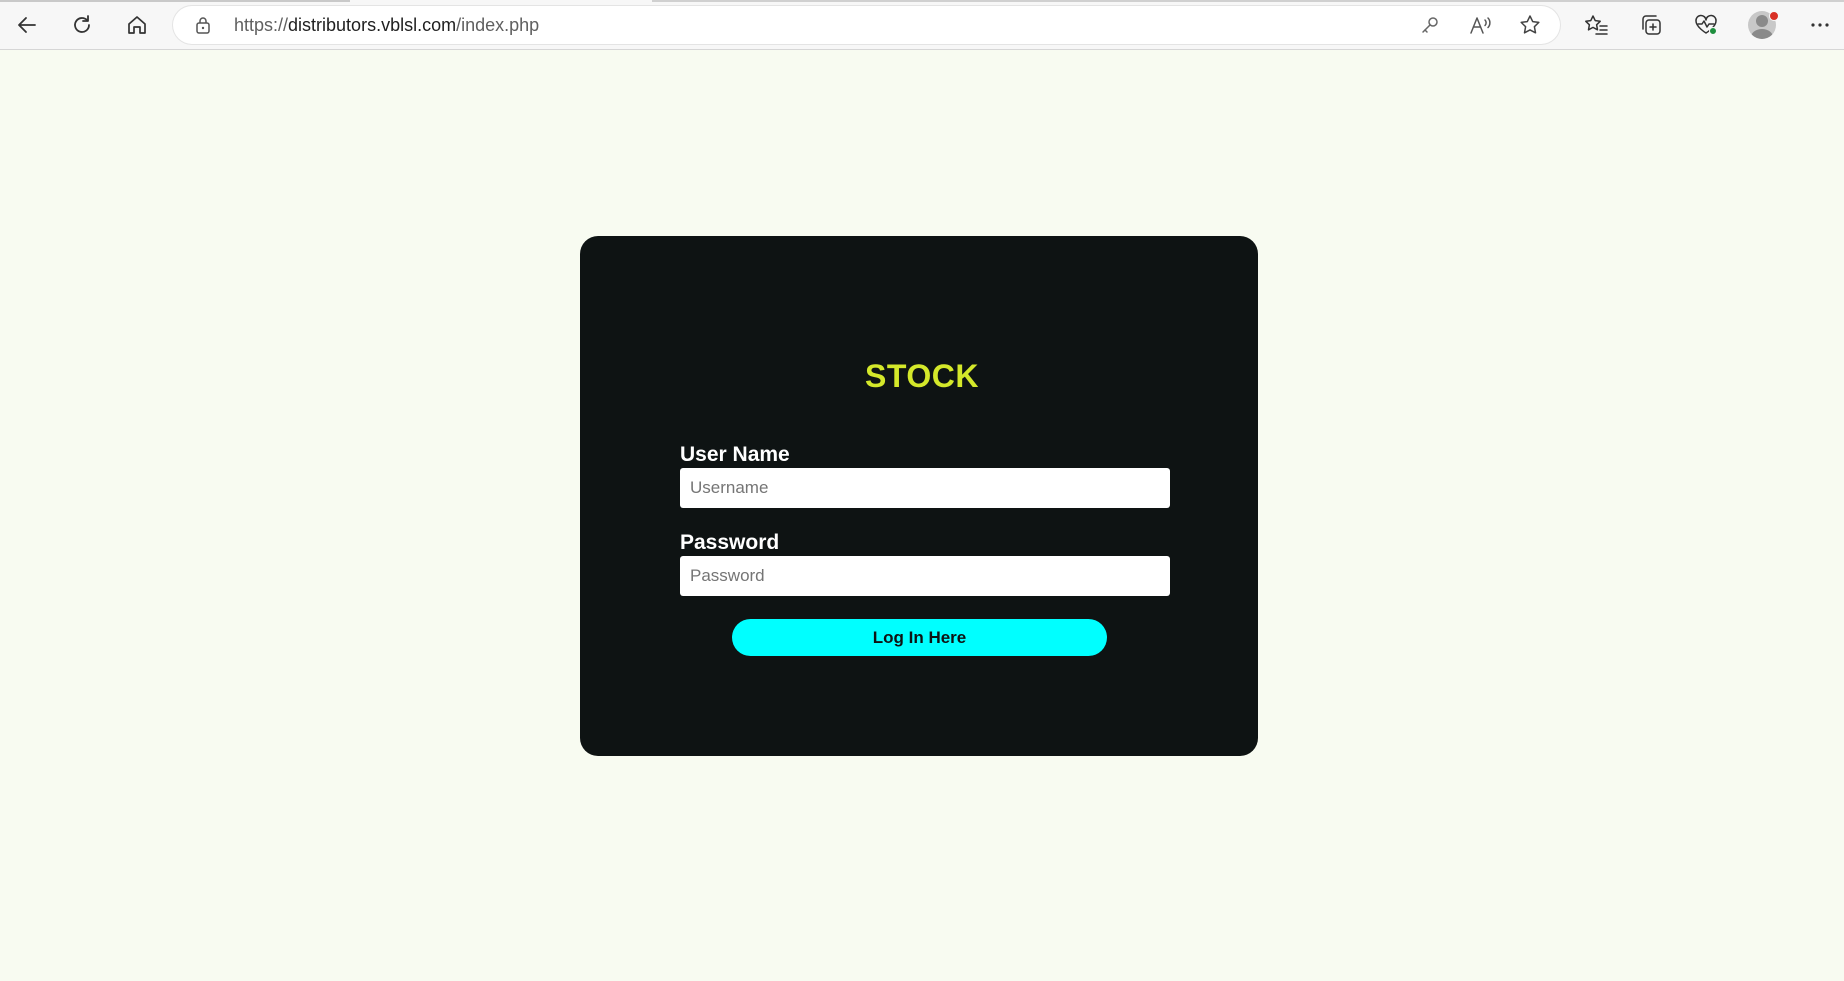  I want to click on url-host: distributors.vblsl.com, so click(372, 25).